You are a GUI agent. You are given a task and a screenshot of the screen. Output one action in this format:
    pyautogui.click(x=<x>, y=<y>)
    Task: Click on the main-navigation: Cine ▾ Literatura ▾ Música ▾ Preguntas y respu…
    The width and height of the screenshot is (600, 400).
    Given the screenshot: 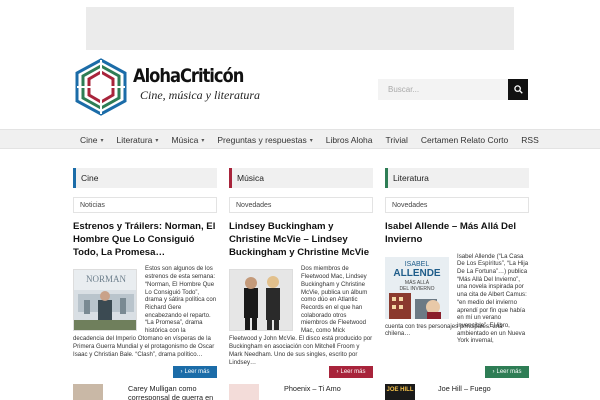 What is the action you would take?
    pyautogui.click(x=300, y=139)
    